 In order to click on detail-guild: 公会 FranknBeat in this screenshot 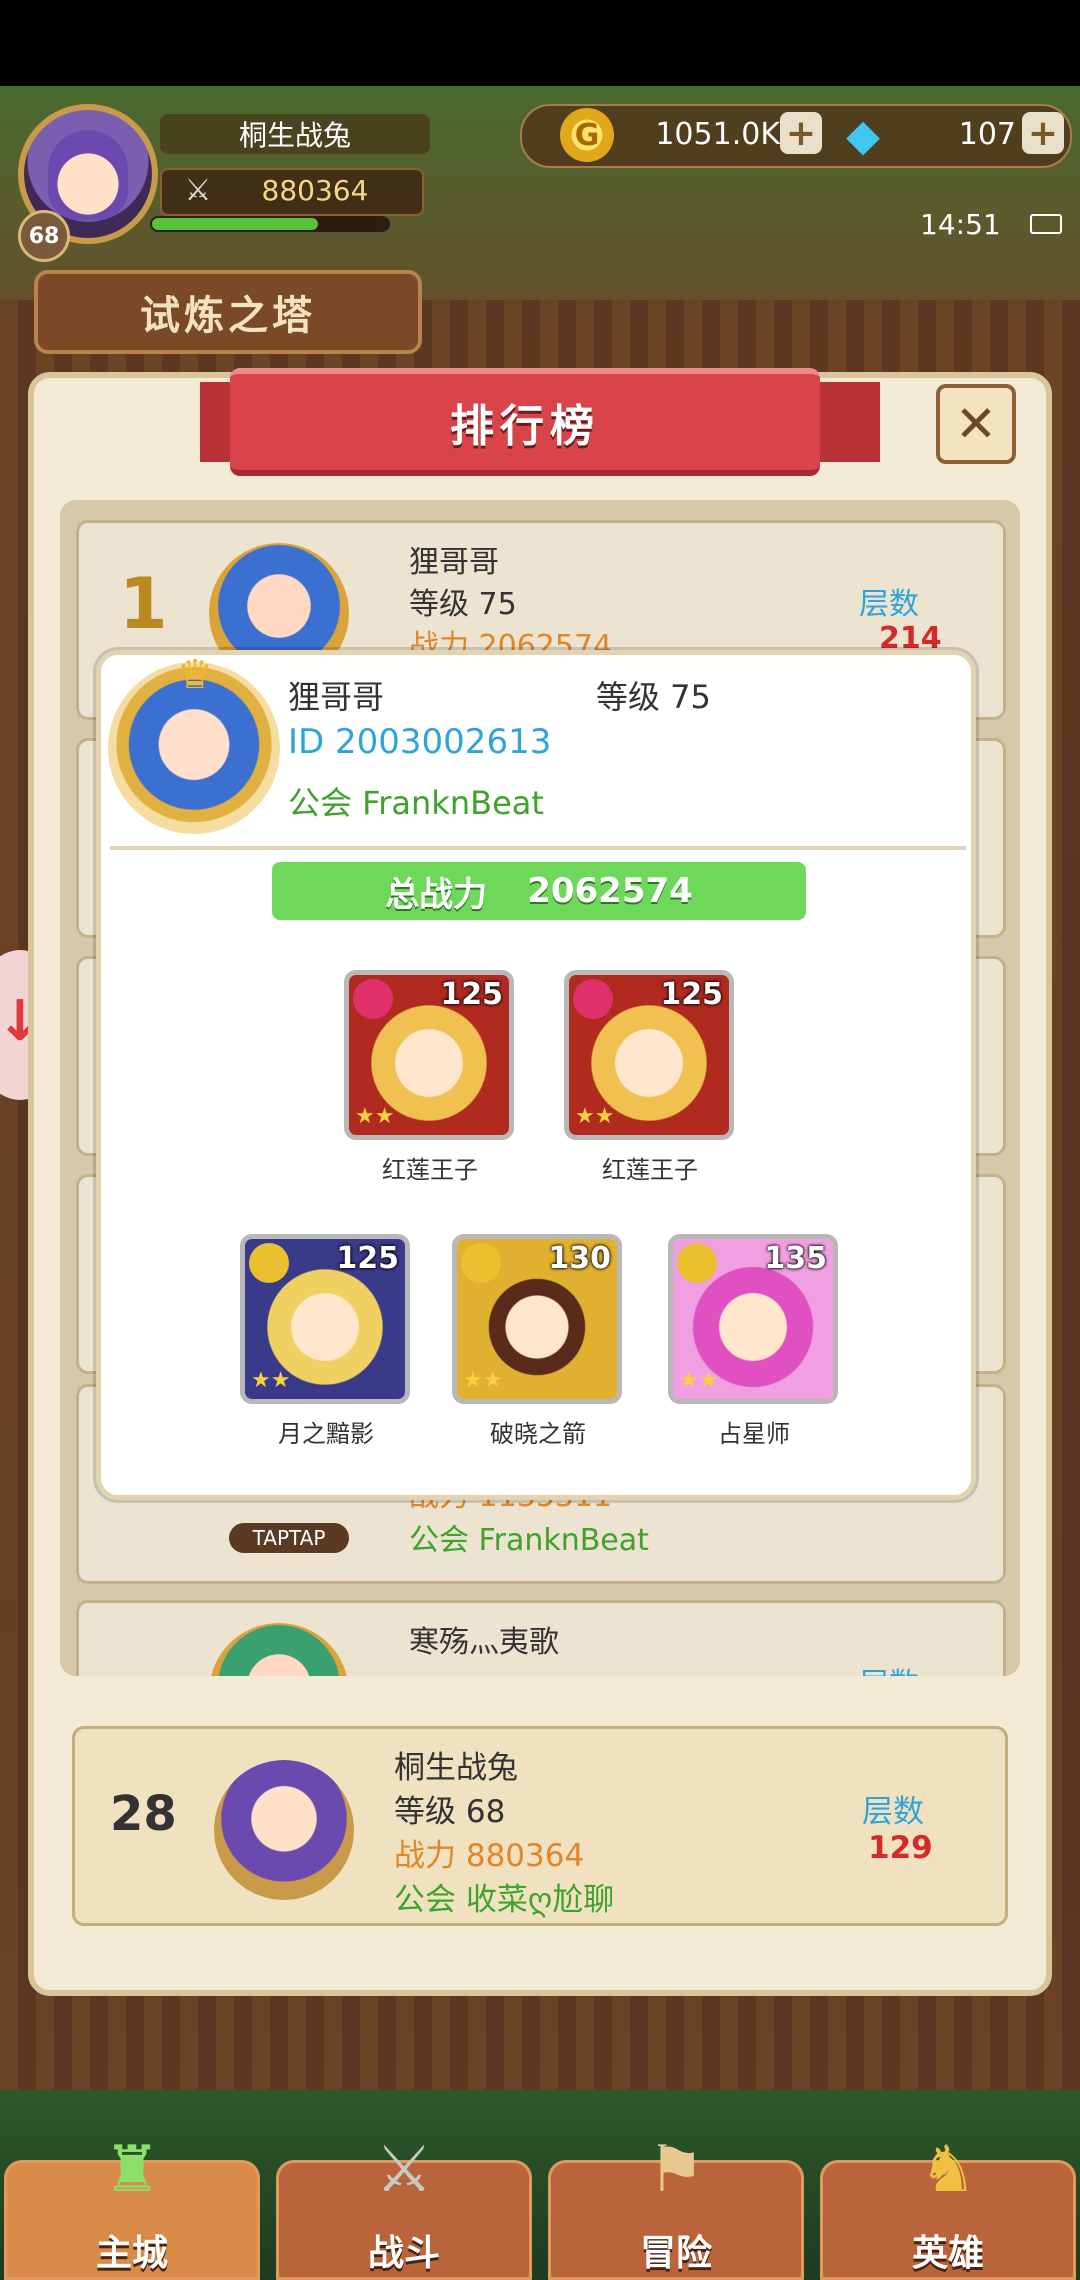, I will do `click(416, 803)`.